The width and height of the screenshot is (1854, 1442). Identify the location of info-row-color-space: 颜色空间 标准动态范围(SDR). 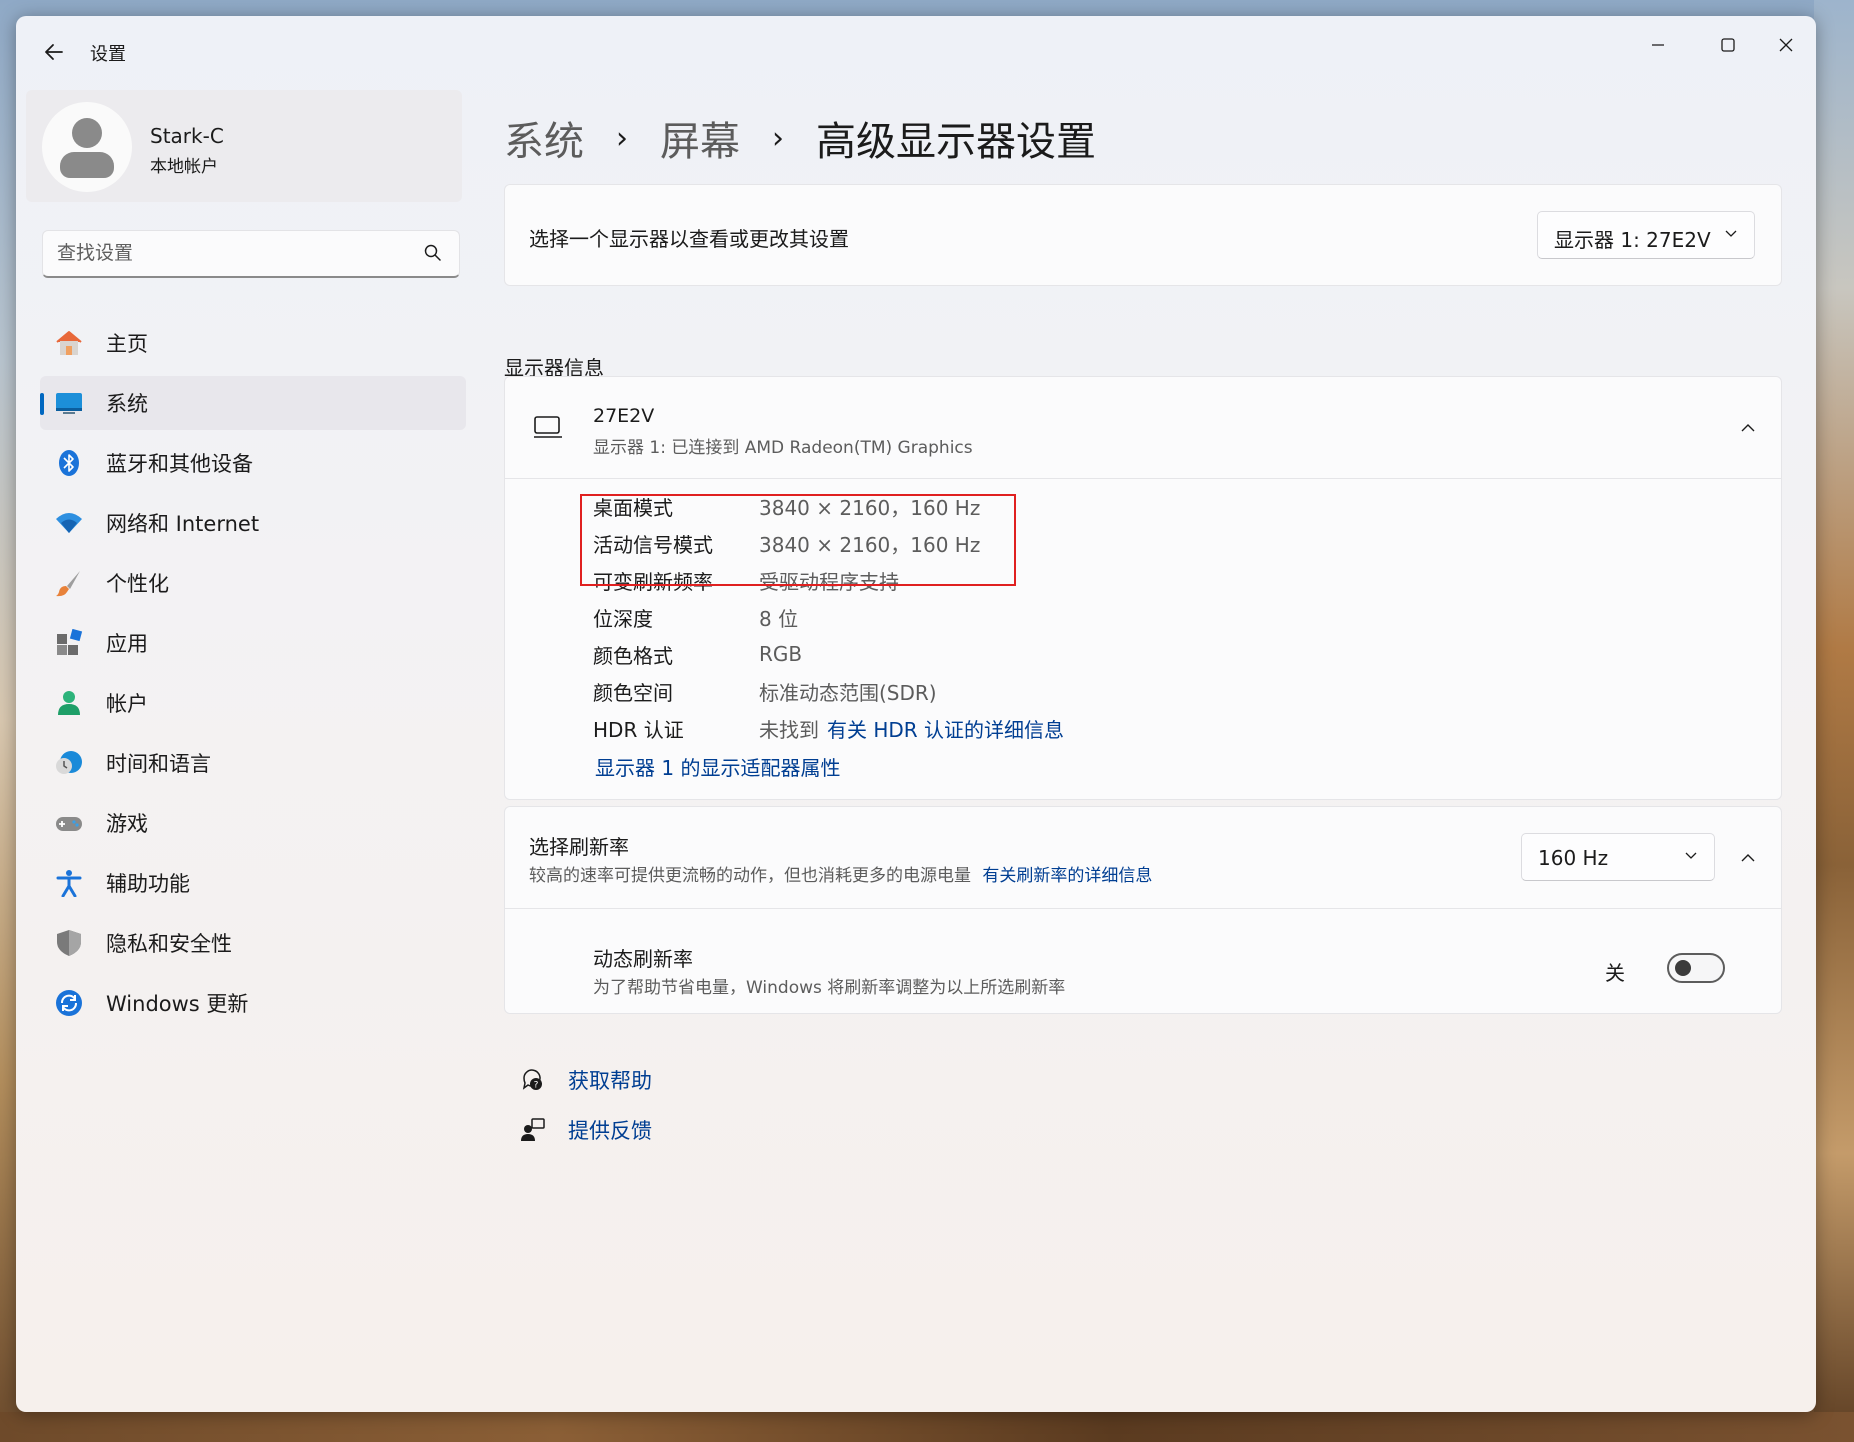
(765, 691).